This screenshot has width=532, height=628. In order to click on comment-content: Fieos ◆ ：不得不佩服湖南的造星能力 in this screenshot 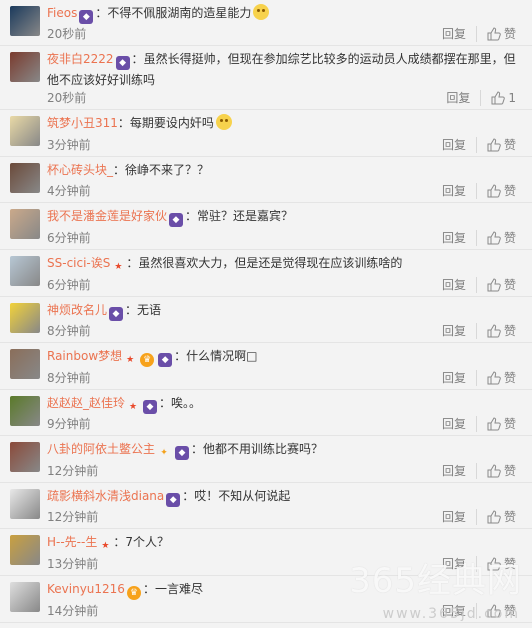, I will do `click(283, 13)`.